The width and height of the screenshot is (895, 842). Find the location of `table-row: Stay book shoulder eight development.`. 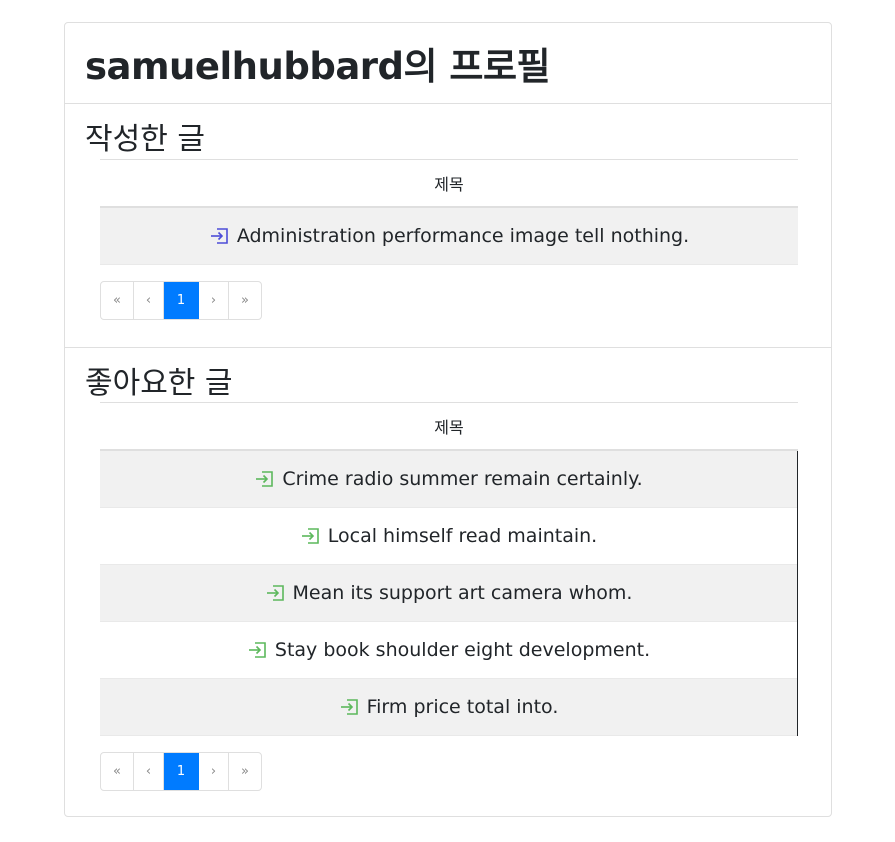

table-row: Stay book shoulder eight development. is located at coordinates (448, 650).